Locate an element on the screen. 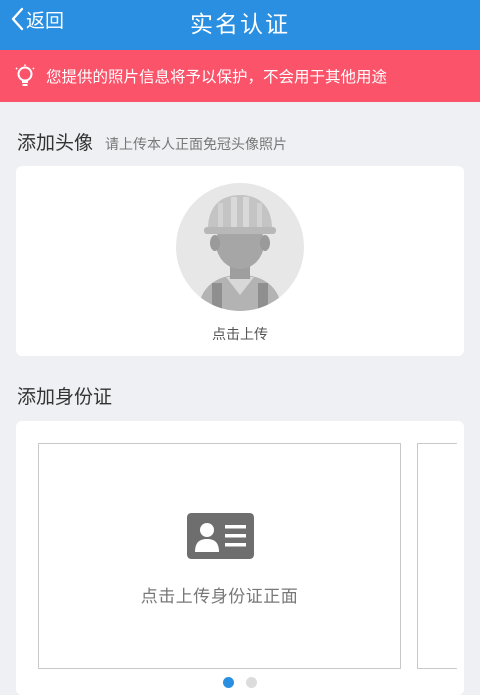 The width and height of the screenshot is (480, 695). header-bar: 返回 实名认证 is located at coordinates (240, 25).